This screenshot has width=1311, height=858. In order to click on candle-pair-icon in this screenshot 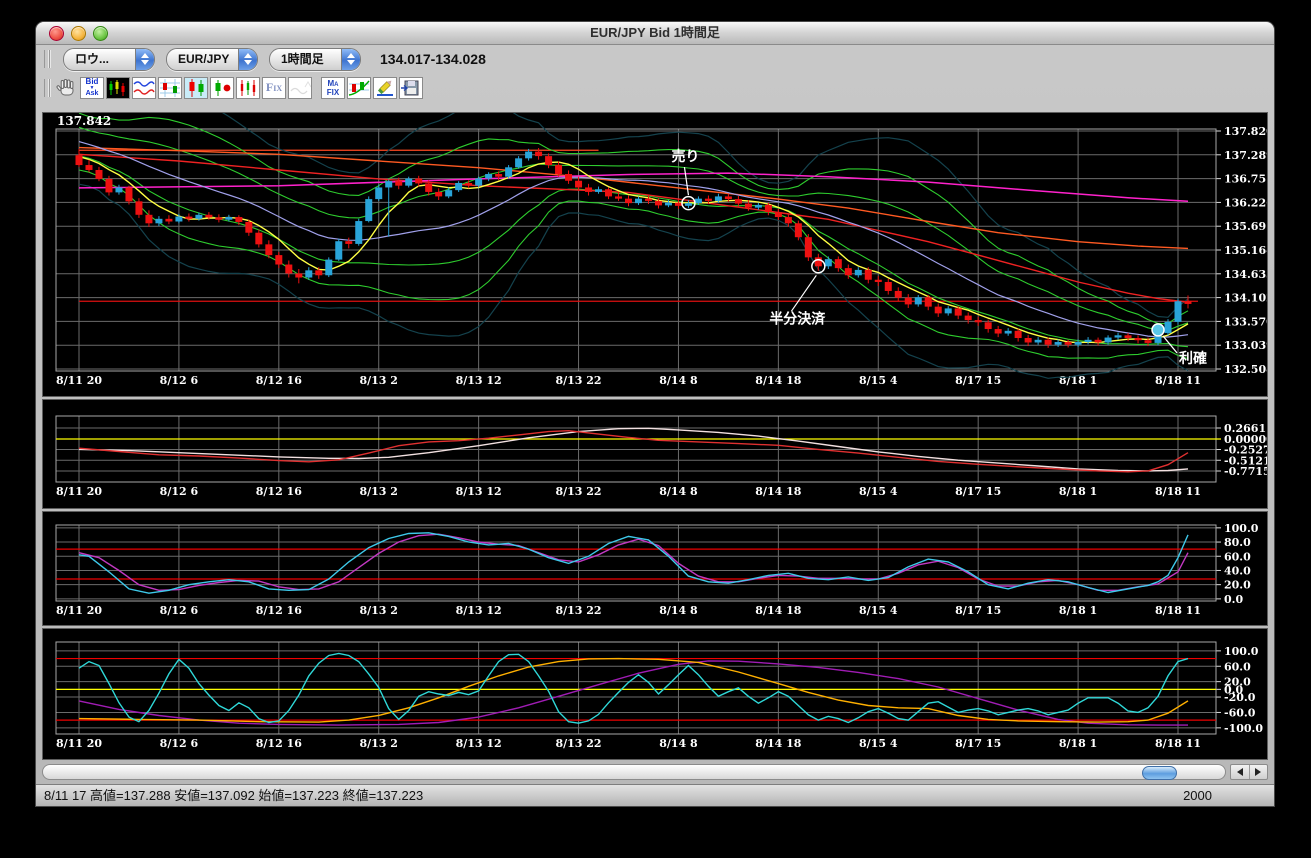, I will do `click(222, 88)`.